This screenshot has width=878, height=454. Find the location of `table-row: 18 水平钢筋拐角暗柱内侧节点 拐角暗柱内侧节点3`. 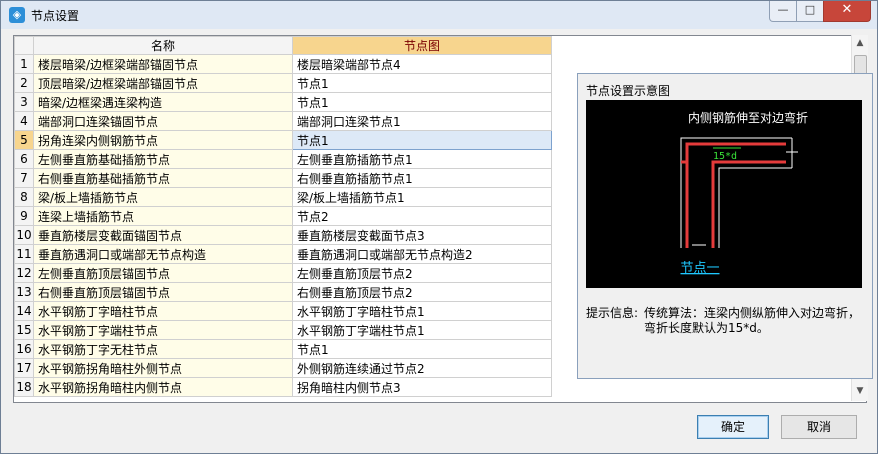

table-row: 18 水平钢筋拐角暗柱内侧节点 拐角暗柱内侧节点3 is located at coordinates (283, 387).